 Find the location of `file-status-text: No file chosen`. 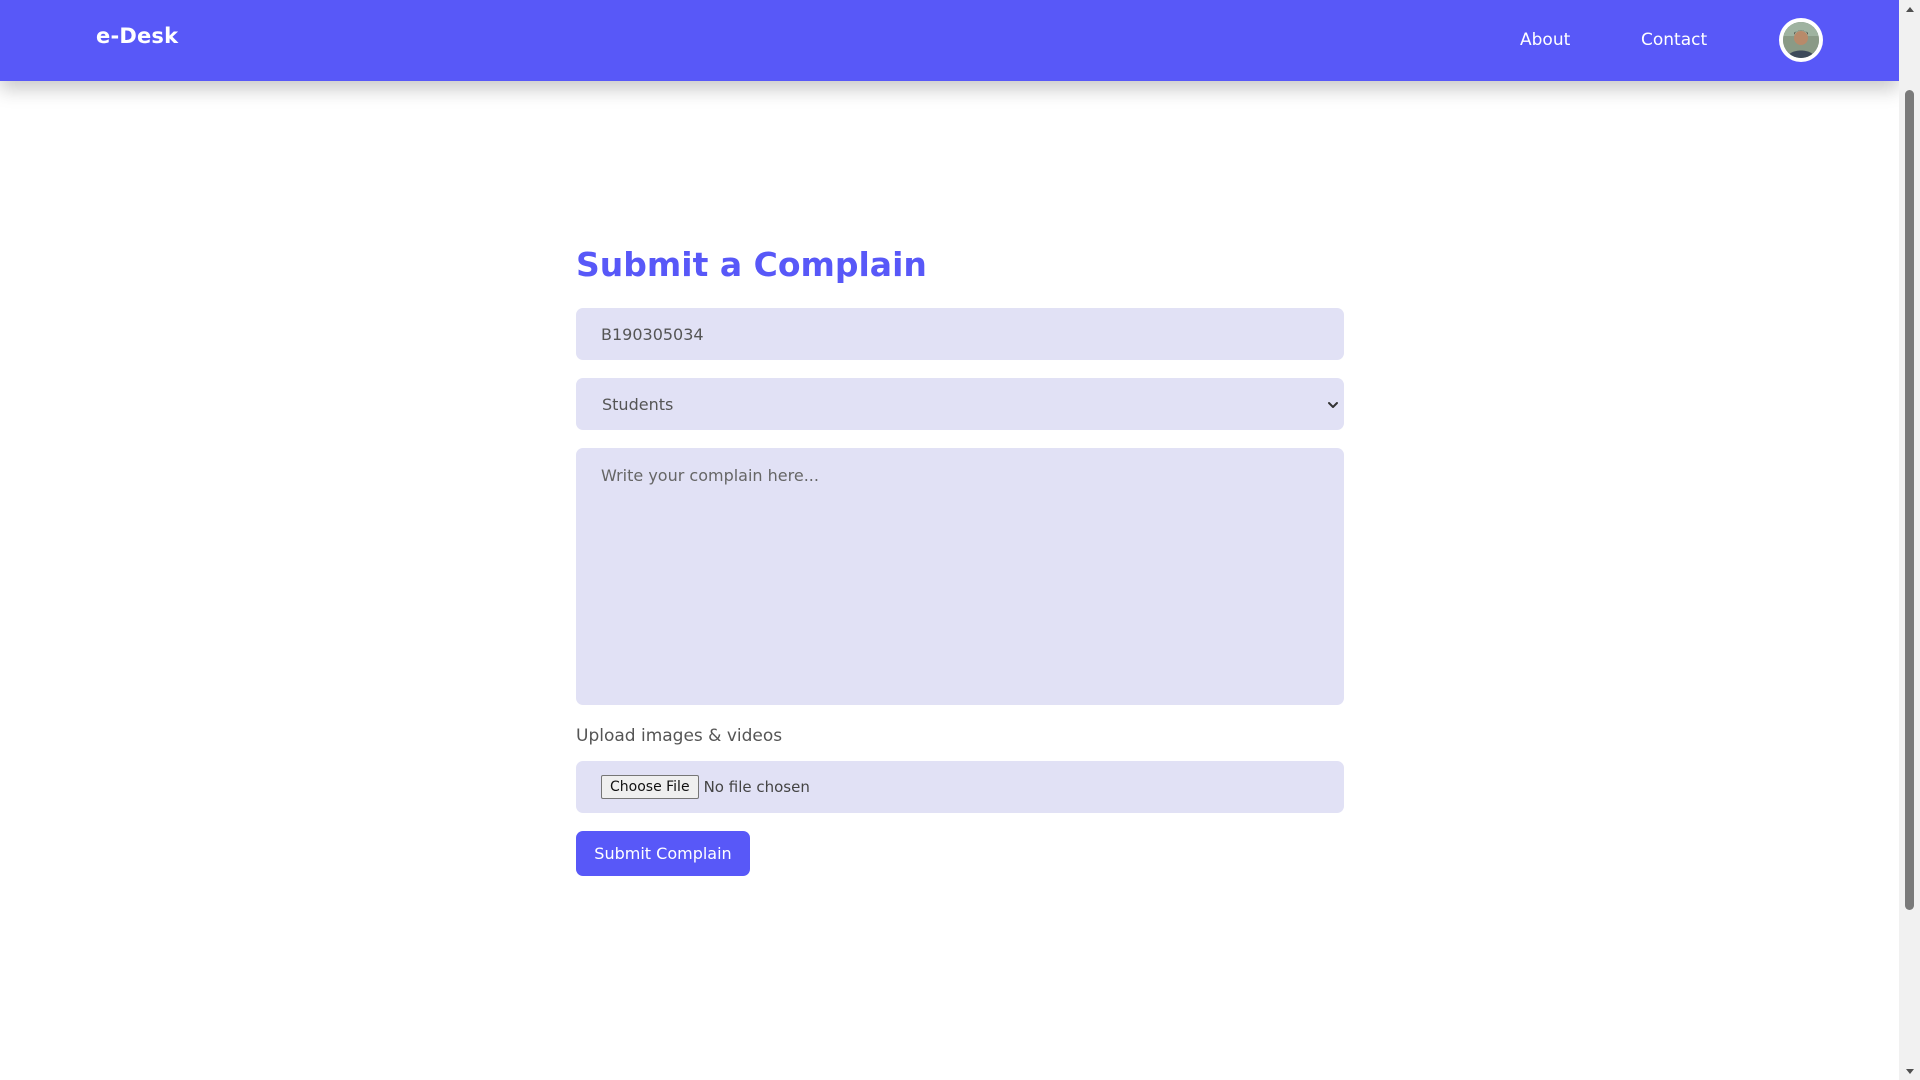

file-status-text: No file chosen is located at coordinates (756, 787).